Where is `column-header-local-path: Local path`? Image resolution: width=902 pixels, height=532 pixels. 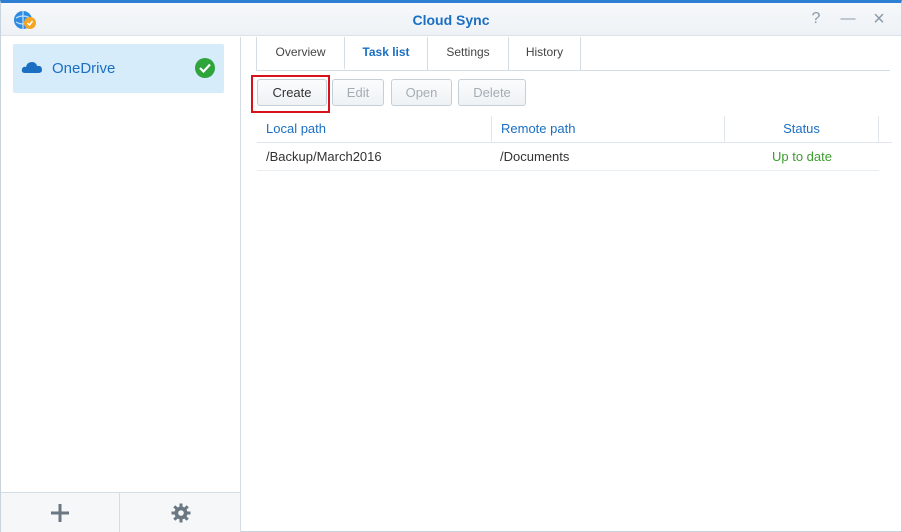 column-header-local-path: Local path is located at coordinates (374, 129).